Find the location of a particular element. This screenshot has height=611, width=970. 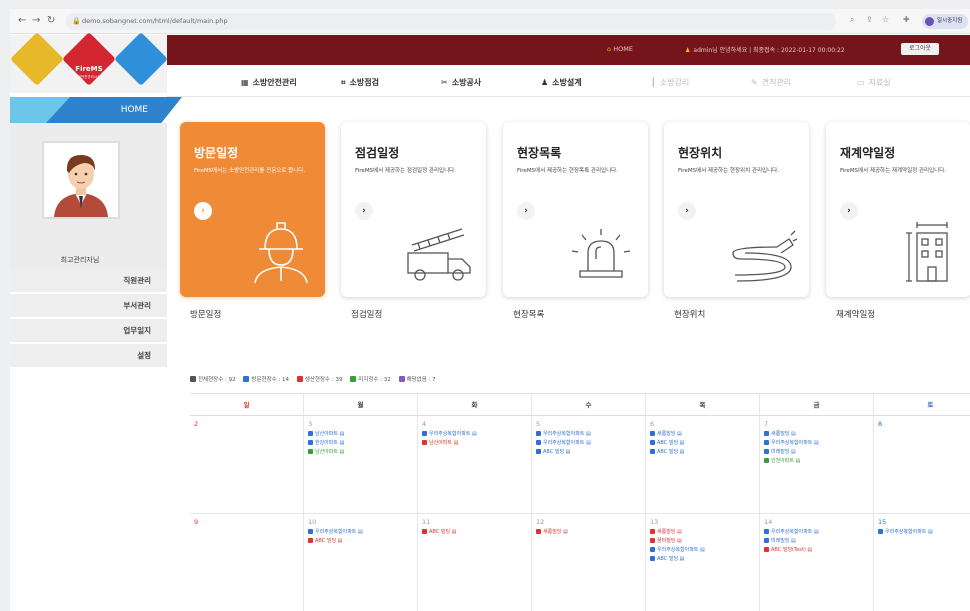

card-site-location: 현장위치 FireMS에서 제공하는 현장위치 관리입니다. › is located at coordinates (736, 209).